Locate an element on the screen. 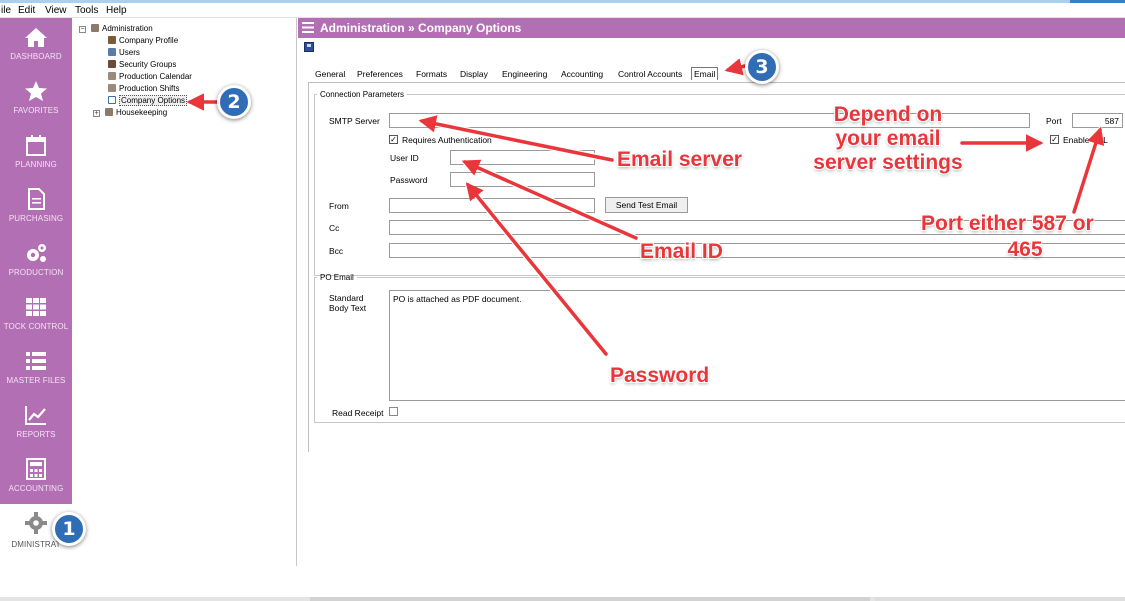 Image resolution: width=1125 pixels, height=601 pixels. sidebar-item-planning: PLANNING is located at coordinates (36, 153).